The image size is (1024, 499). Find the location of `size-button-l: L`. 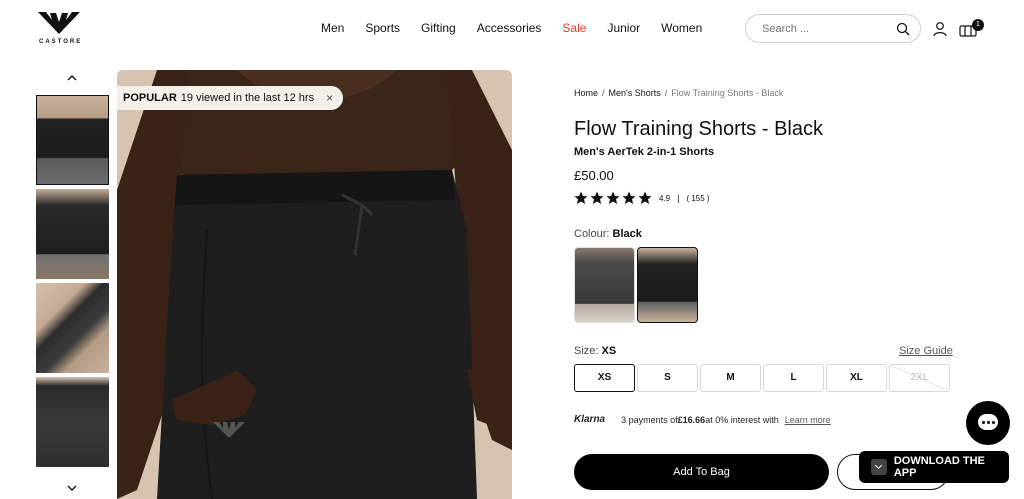

size-button-l: L is located at coordinates (793, 378).